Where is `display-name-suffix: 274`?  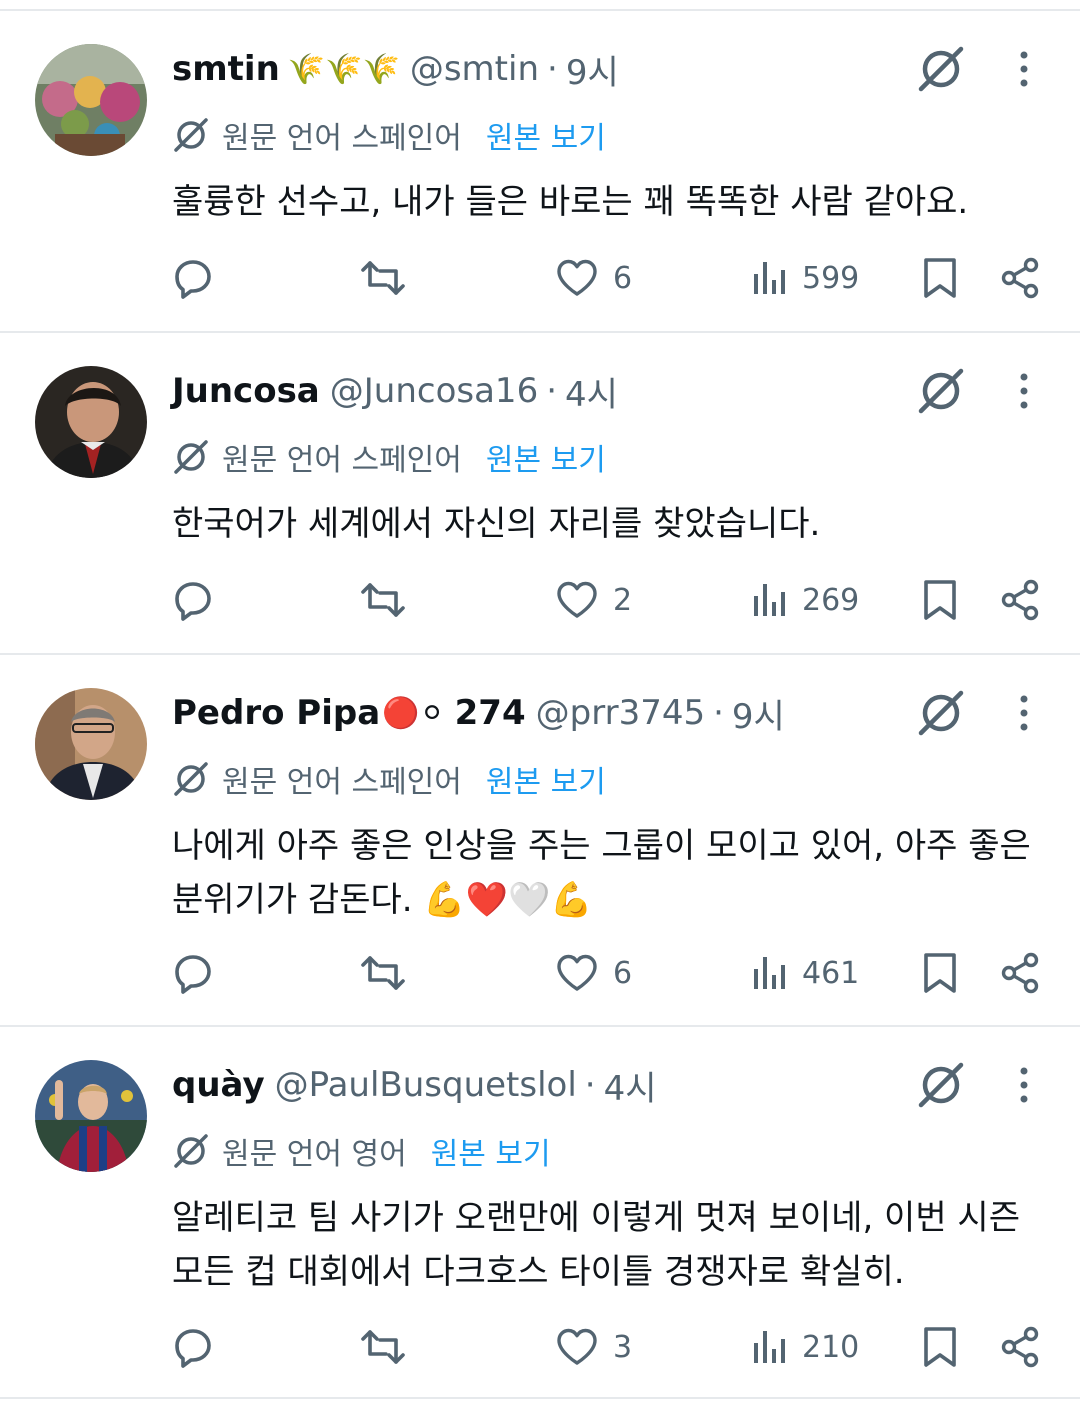
display-name-suffix: 274 is located at coordinates (490, 713).